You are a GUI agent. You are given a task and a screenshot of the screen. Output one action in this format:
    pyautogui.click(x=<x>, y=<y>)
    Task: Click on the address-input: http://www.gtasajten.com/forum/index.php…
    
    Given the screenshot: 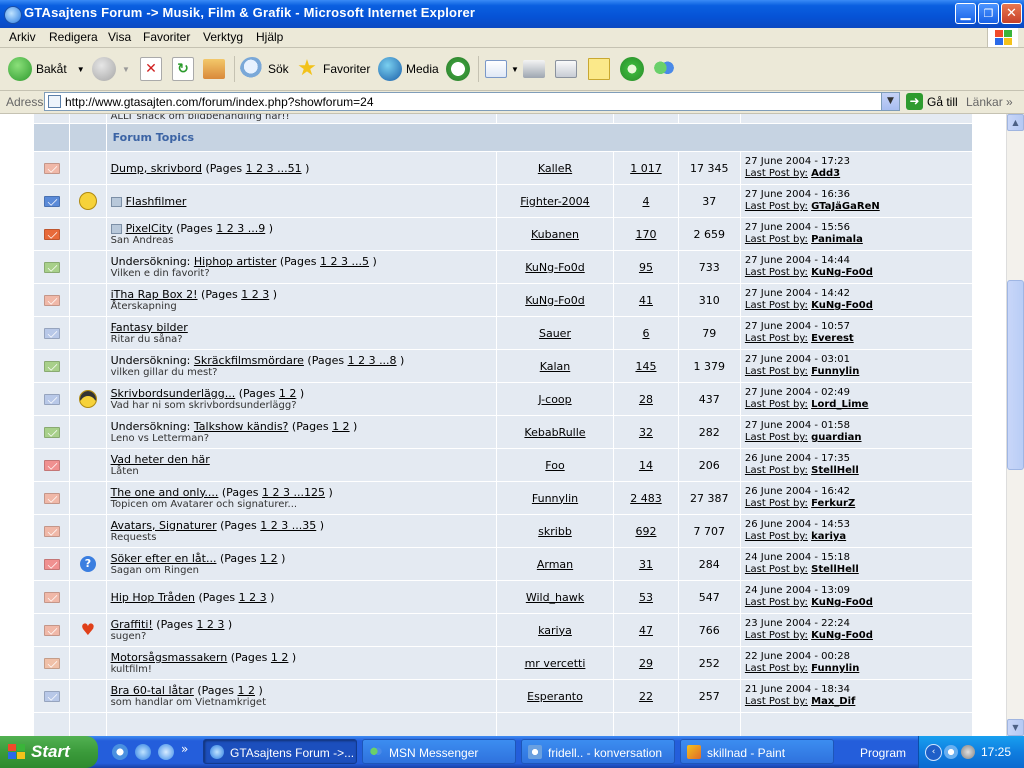 What is the action you would take?
    pyautogui.click(x=472, y=101)
    